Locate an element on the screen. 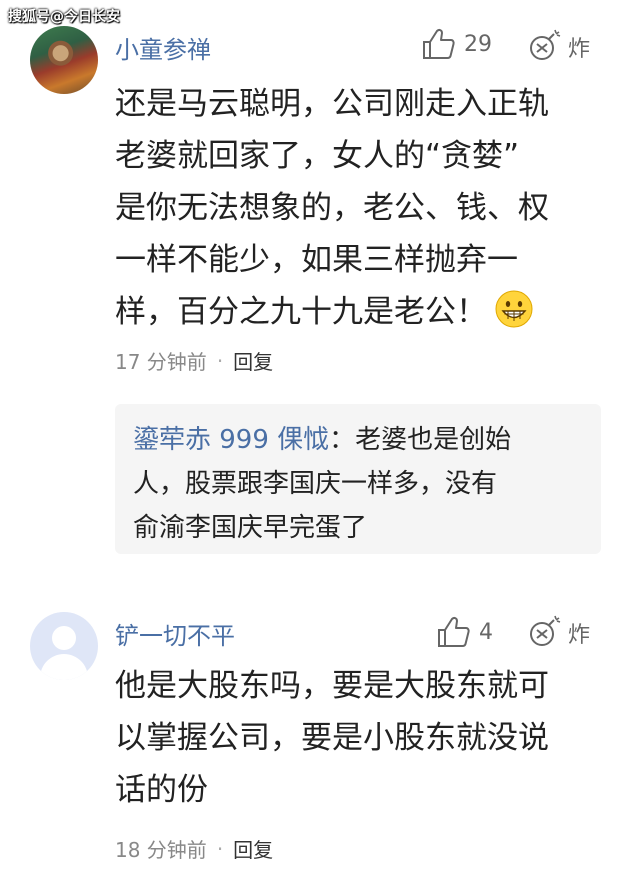 This screenshot has width=635, height=870. like-button: 29 is located at coordinates (457, 44).